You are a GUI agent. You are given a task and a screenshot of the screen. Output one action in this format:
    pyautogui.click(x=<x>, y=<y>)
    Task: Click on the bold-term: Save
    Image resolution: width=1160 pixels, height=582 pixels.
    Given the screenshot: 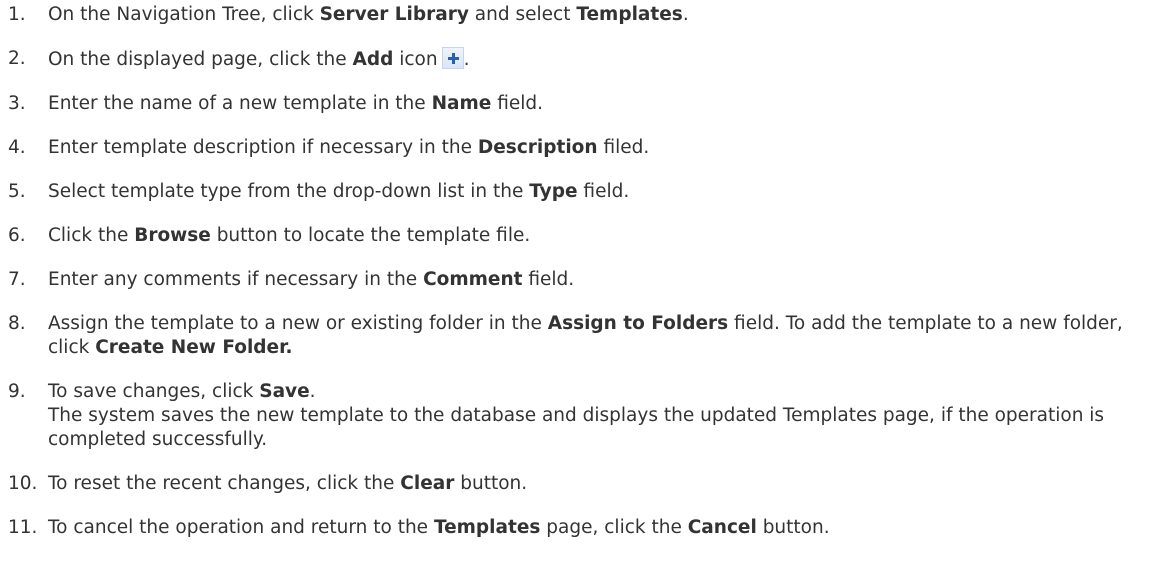 What is the action you would take?
    pyautogui.click(x=284, y=391)
    